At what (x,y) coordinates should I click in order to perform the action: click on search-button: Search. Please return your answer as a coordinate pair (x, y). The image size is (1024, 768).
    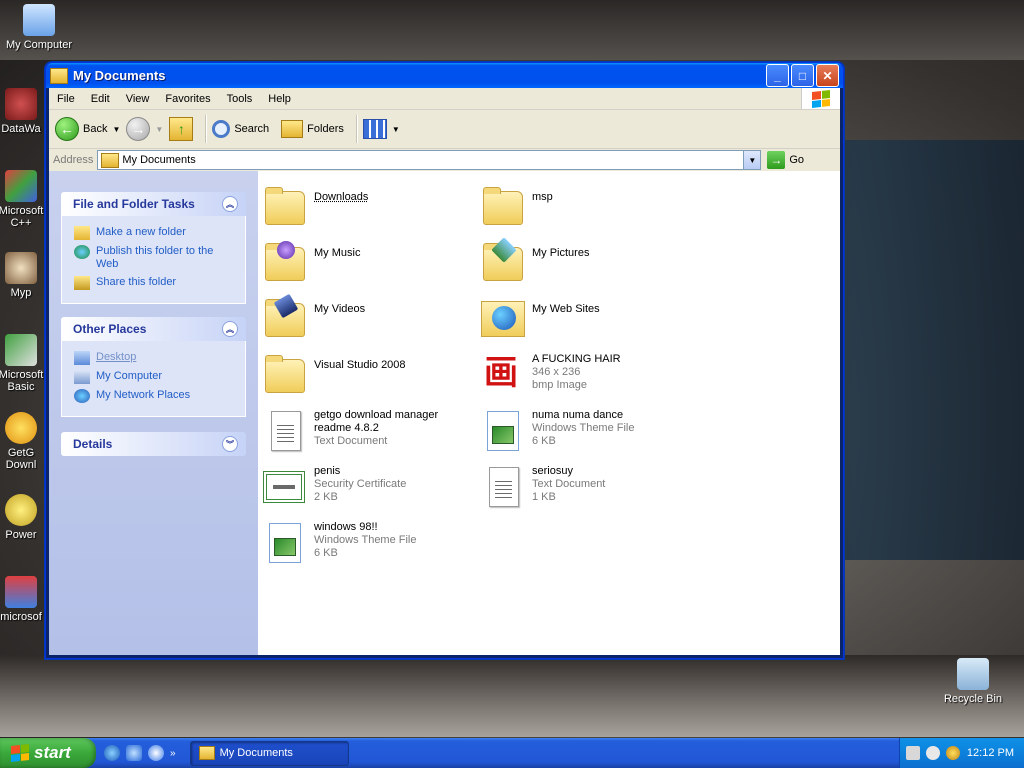
    Looking at the image, I should click on (240, 129).